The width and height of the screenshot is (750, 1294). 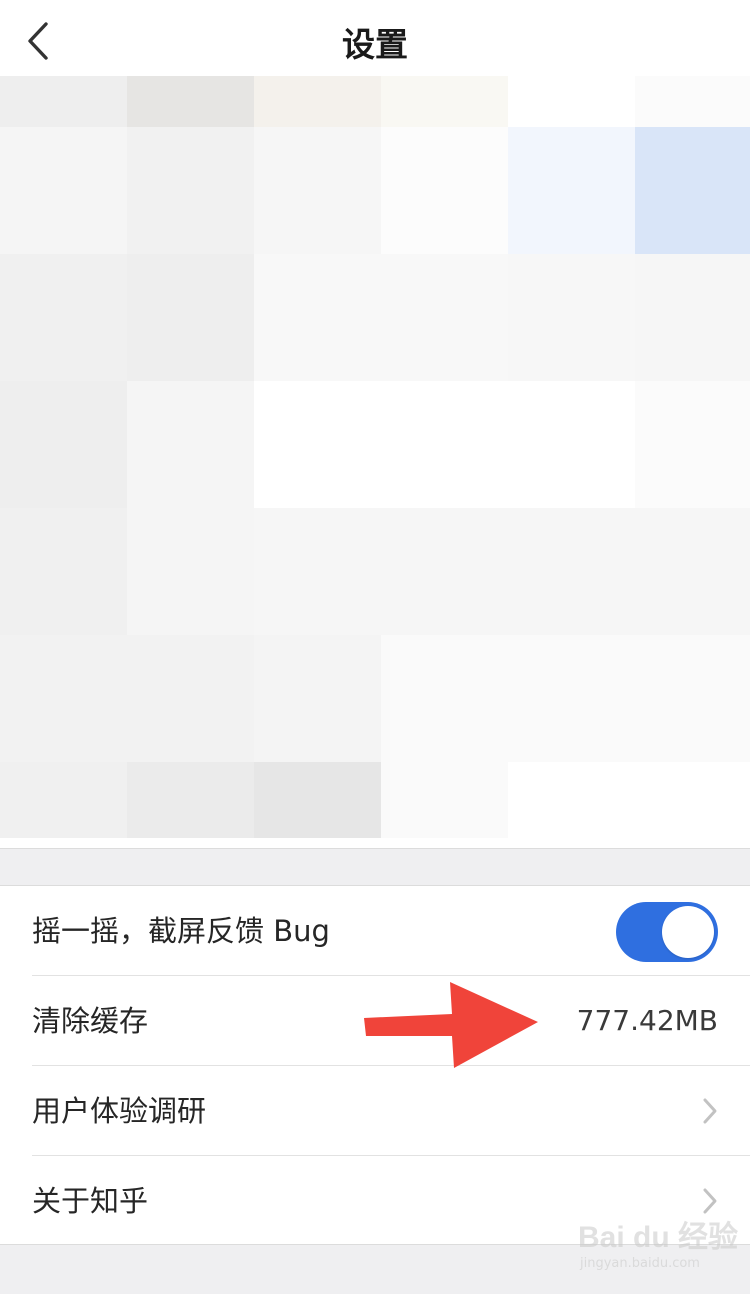 I want to click on baidu-jingyan-watermark: Bai du 经验 jingyan.baidu.com, so click(x=656, y=1245).